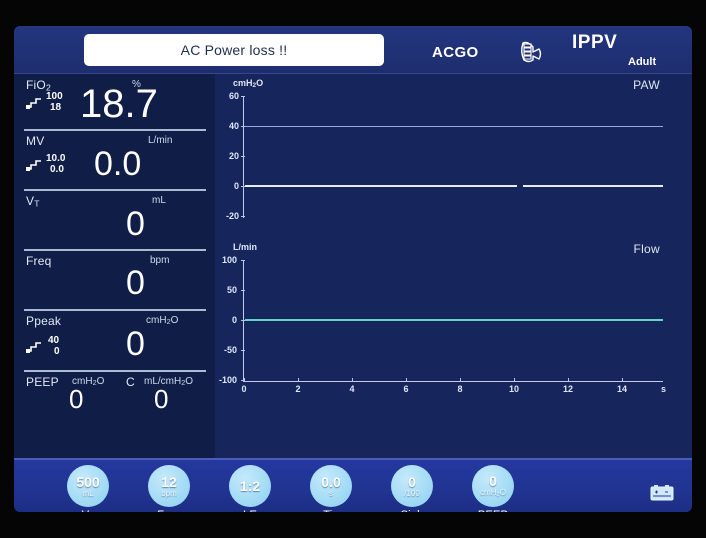  Describe the element at coordinates (412, 510) in the screenshot. I see `control-sigh-label: Sigh` at that location.